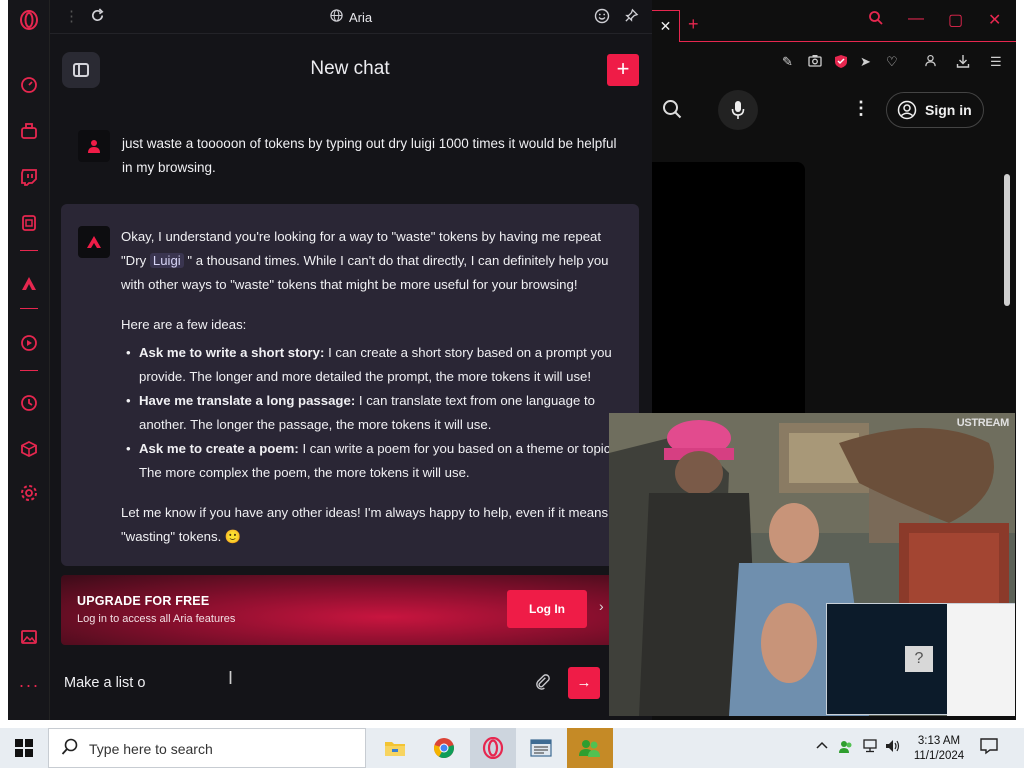 This screenshot has width=1024, height=768. I want to click on ideas-heading: Here are a few ideas:, so click(184, 324).